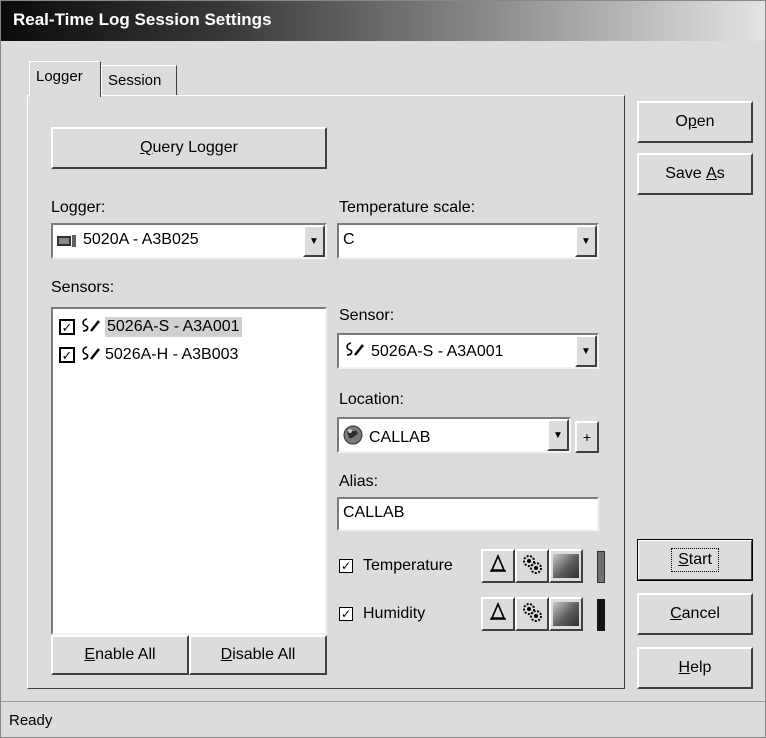 Image resolution: width=766 pixels, height=738 pixels. Describe the element at coordinates (454, 435) in the screenshot. I see `location-select: CALLAB ▼` at that location.